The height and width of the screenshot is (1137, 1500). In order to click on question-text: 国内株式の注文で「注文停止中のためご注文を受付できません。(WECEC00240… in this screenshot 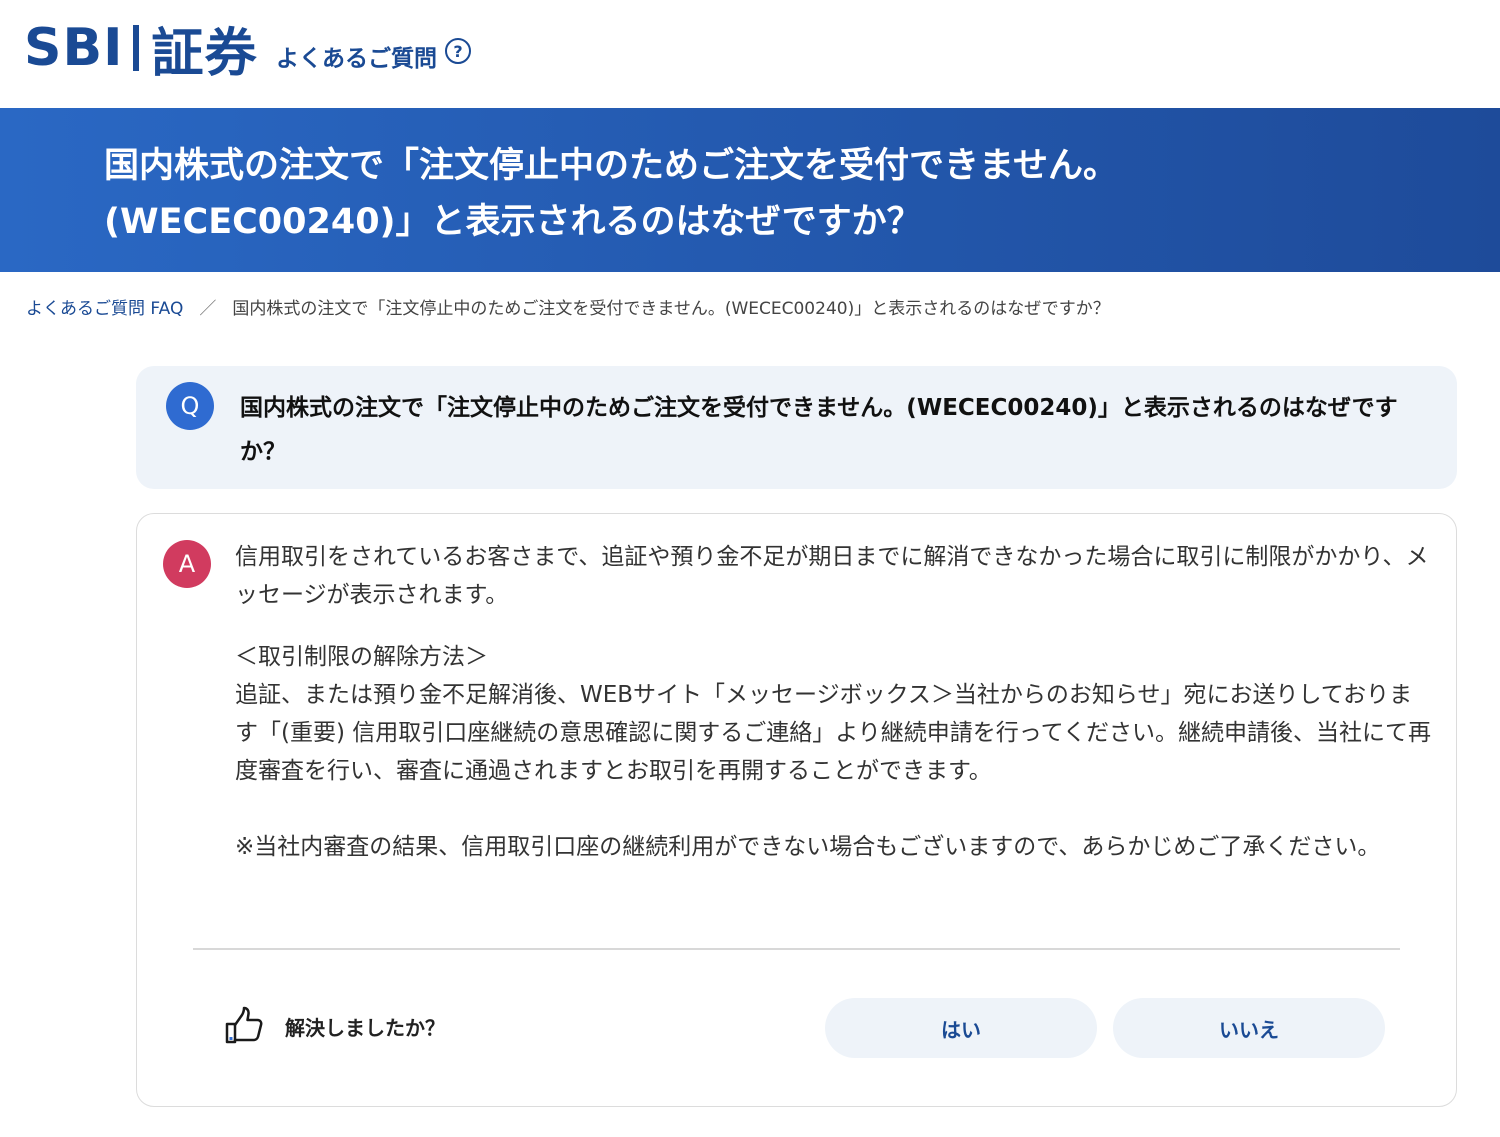, I will do `click(819, 430)`.